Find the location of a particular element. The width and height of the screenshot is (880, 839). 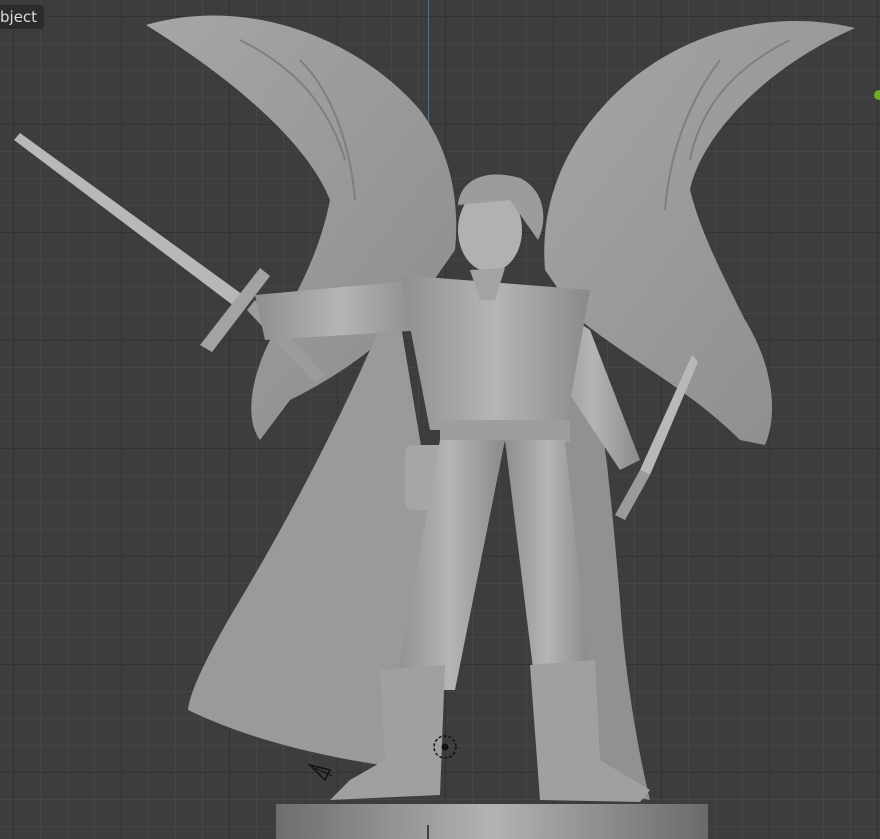

base-pedestal is located at coordinates (492, 821).